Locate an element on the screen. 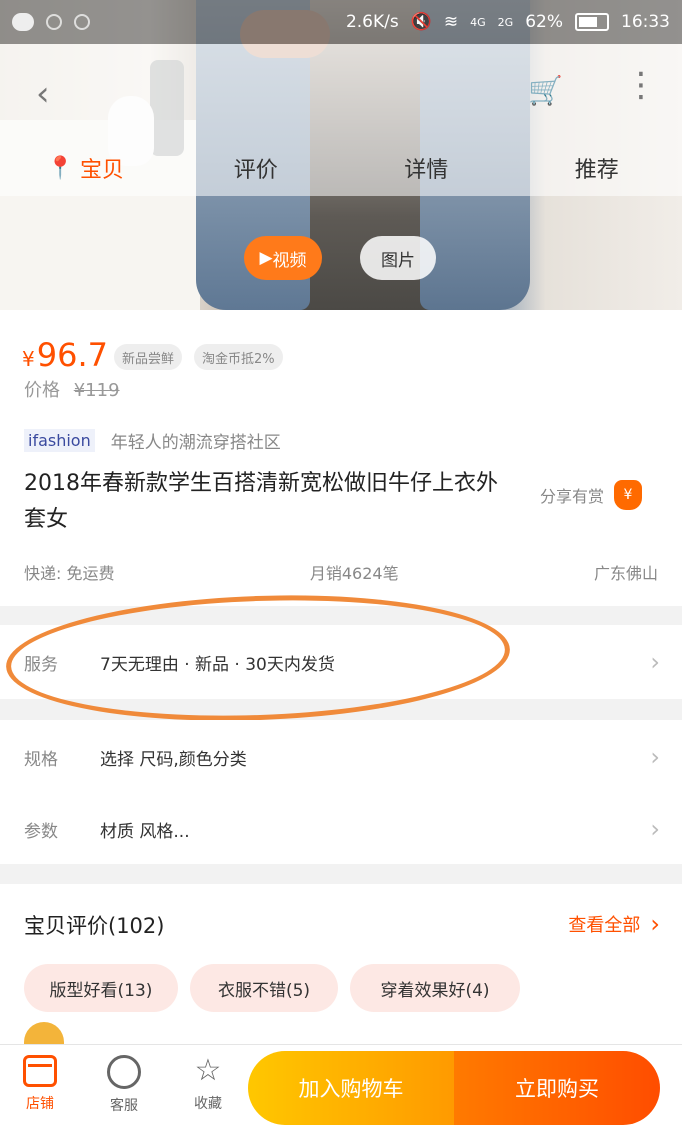  review-tag-chip: 穿着效果好(4) is located at coordinates (435, 988).